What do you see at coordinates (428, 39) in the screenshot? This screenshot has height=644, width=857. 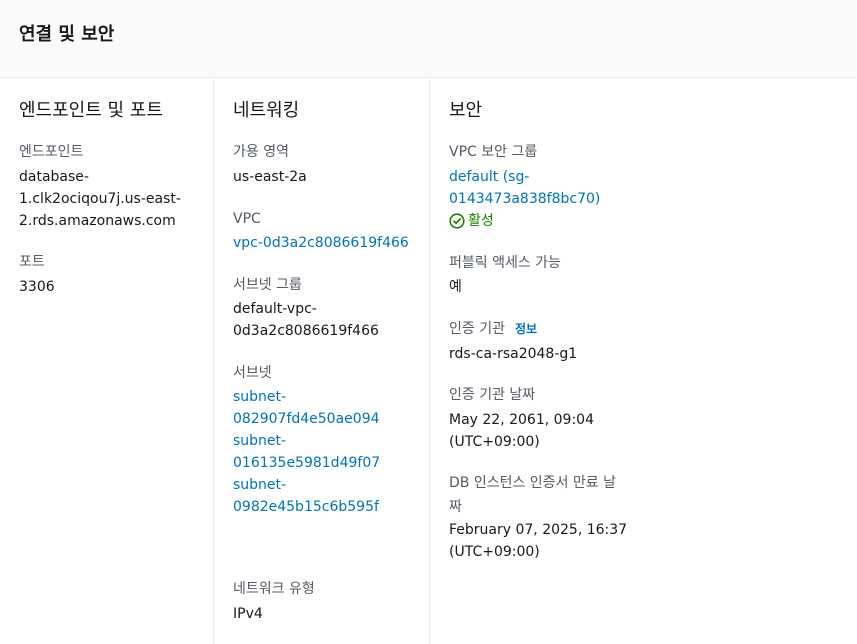 I see `section-header: 연결 및 보안` at bounding box center [428, 39].